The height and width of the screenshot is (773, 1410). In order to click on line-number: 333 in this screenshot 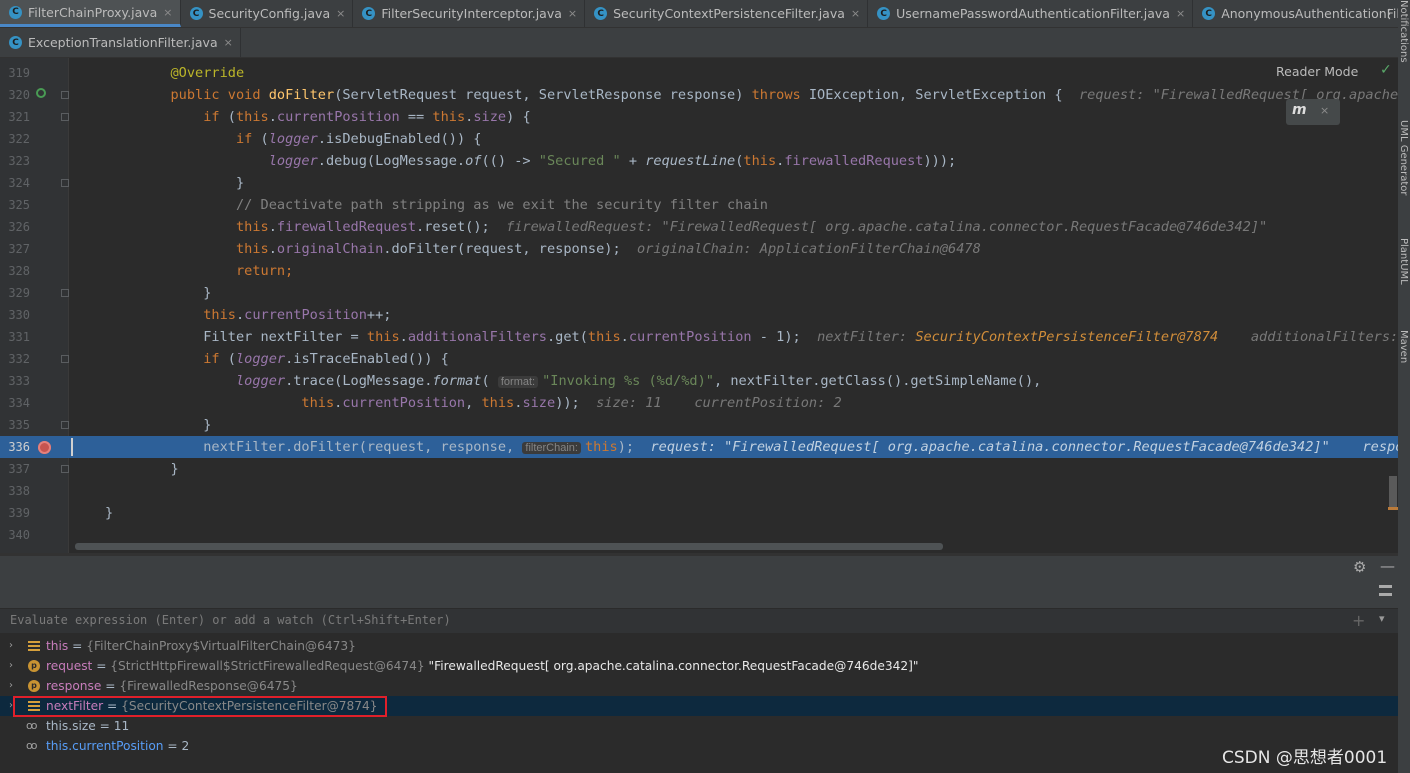, I will do `click(15, 381)`.